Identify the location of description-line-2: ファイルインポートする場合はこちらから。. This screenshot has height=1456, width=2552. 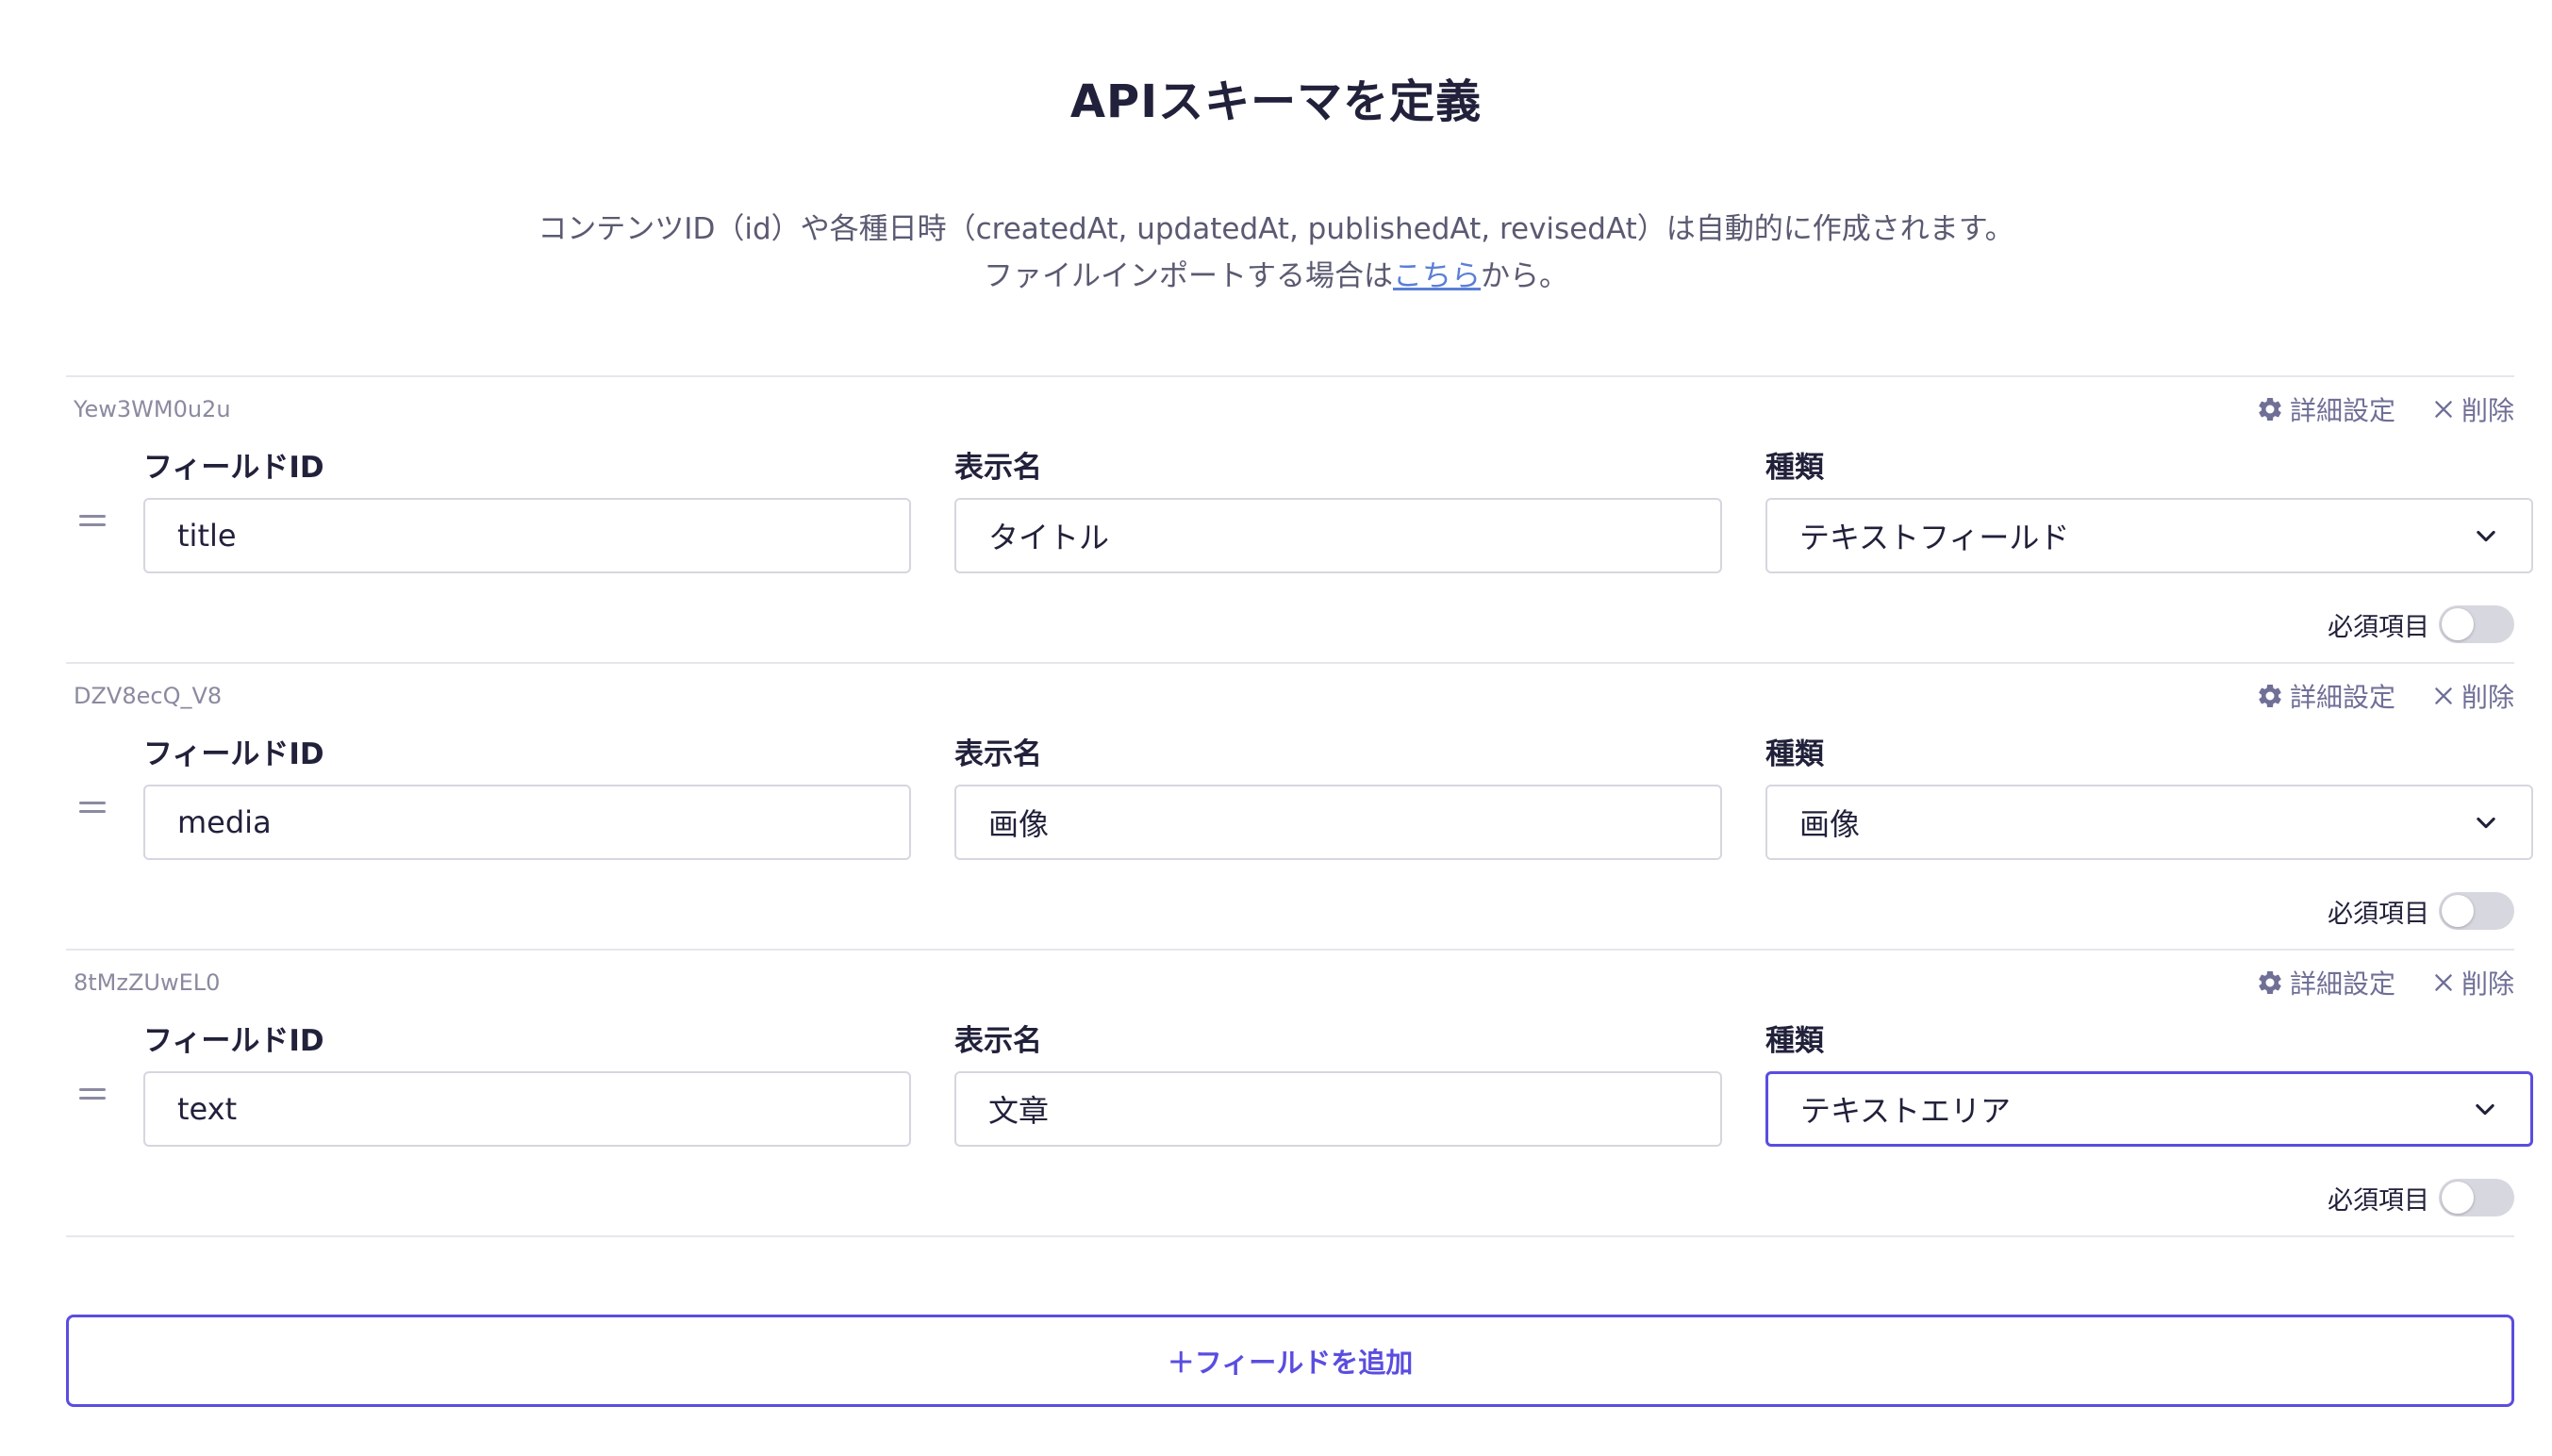
(1276, 276).